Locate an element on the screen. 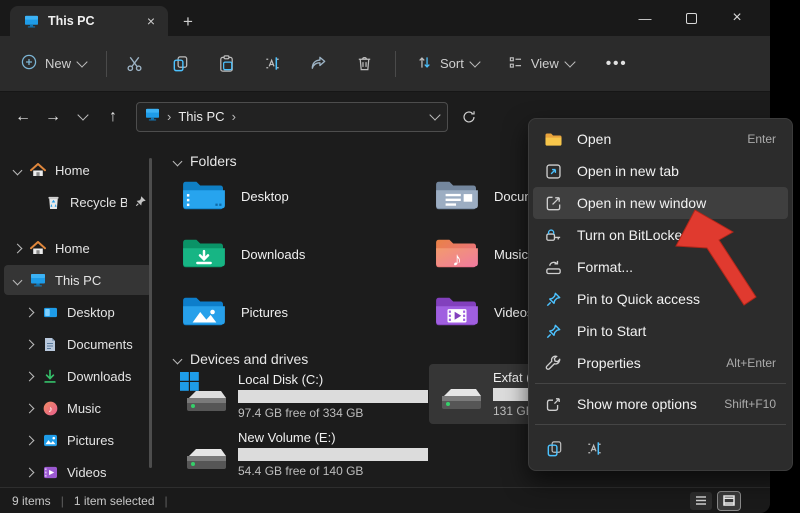 This screenshot has width=800, height=513. sidebar-item-downloads: Downloads is located at coordinates (78, 376).